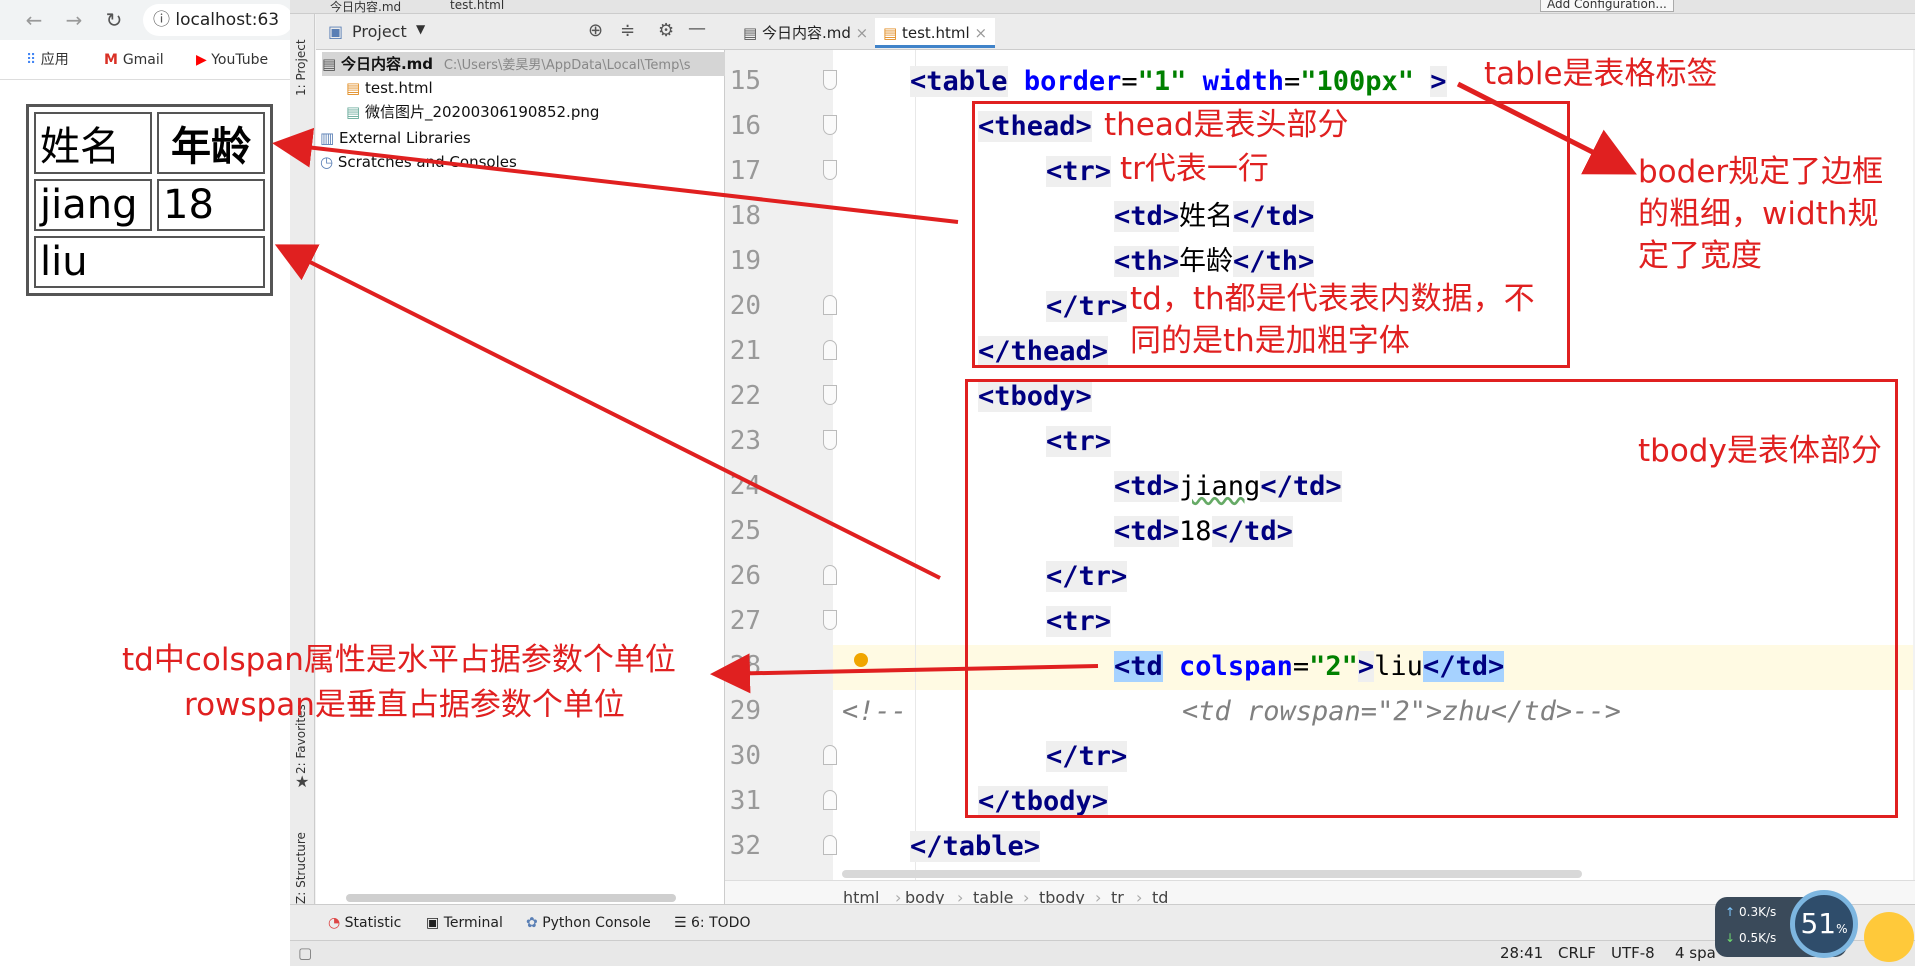 The height and width of the screenshot is (966, 1915). What do you see at coordinates (1546, 128) in the screenshot?
I see `arrow-border` at bounding box center [1546, 128].